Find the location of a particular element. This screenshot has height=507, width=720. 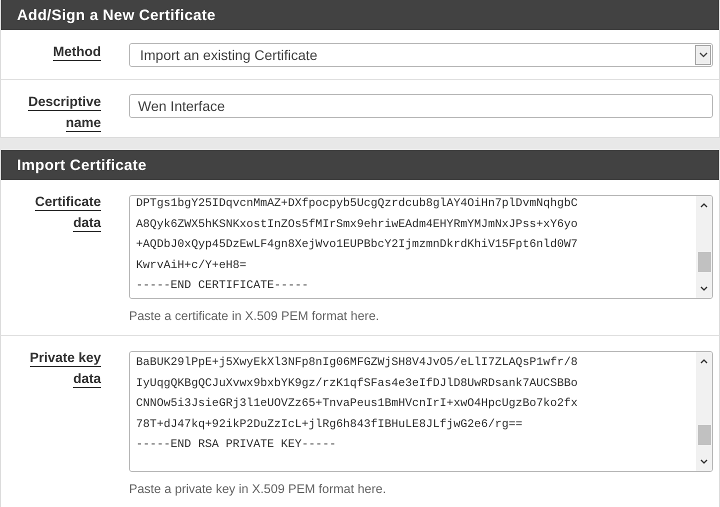

panel-heading: Add/Sign a New Certificate is located at coordinates (360, 15).